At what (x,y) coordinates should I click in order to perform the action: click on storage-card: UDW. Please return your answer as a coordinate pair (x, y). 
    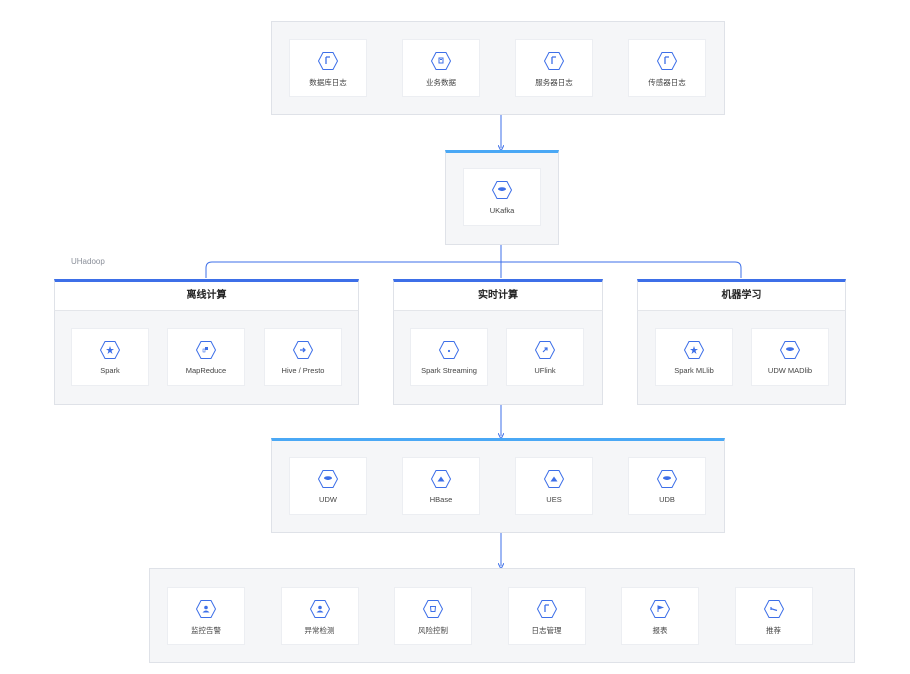
    Looking at the image, I should click on (328, 486).